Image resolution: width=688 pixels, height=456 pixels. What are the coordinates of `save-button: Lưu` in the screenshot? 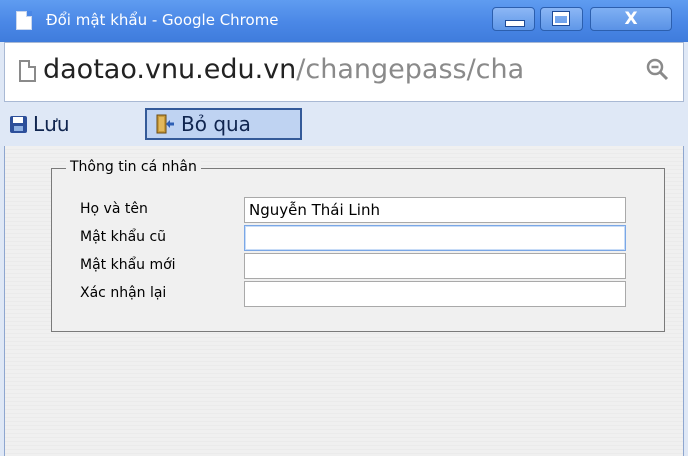 It's located at (40, 124).